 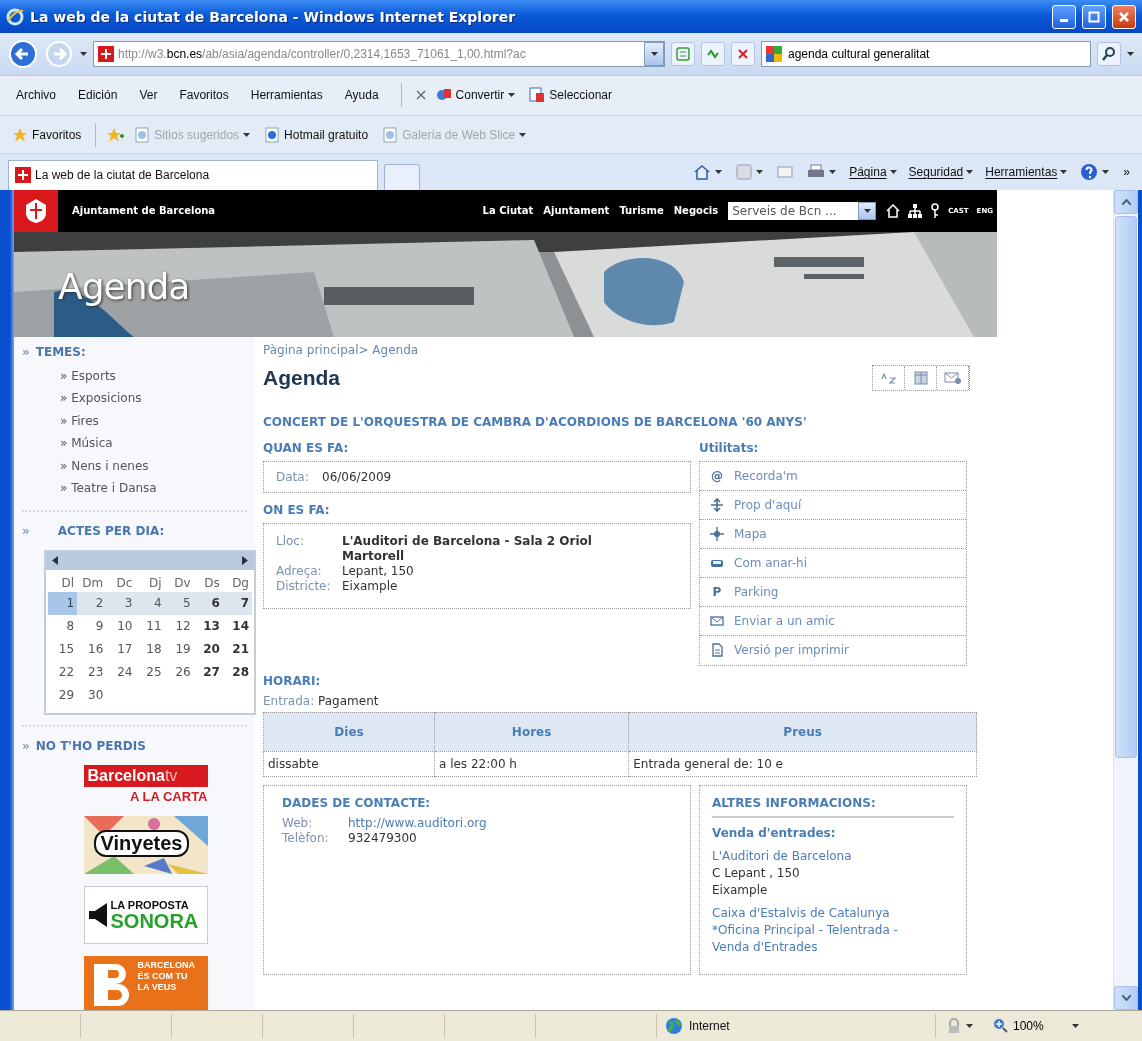 I want to click on menu-item: Herramientas, so click(x=286, y=95).